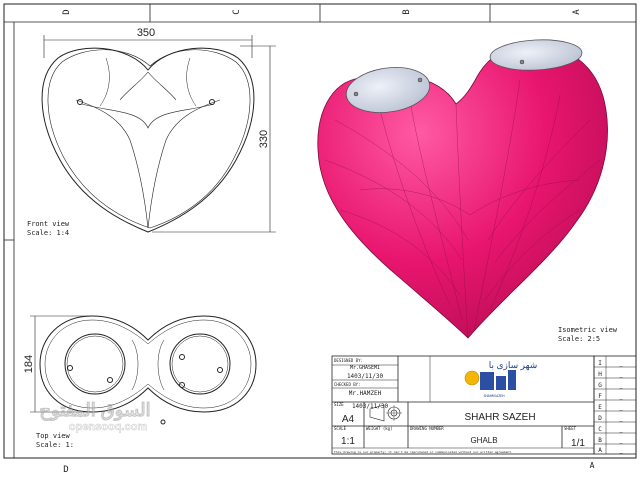 The width and height of the screenshot is (640, 484). What do you see at coordinates (365, 368) in the screenshot?
I see `designed-by: Mr.GHASEMI` at bounding box center [365, 368].